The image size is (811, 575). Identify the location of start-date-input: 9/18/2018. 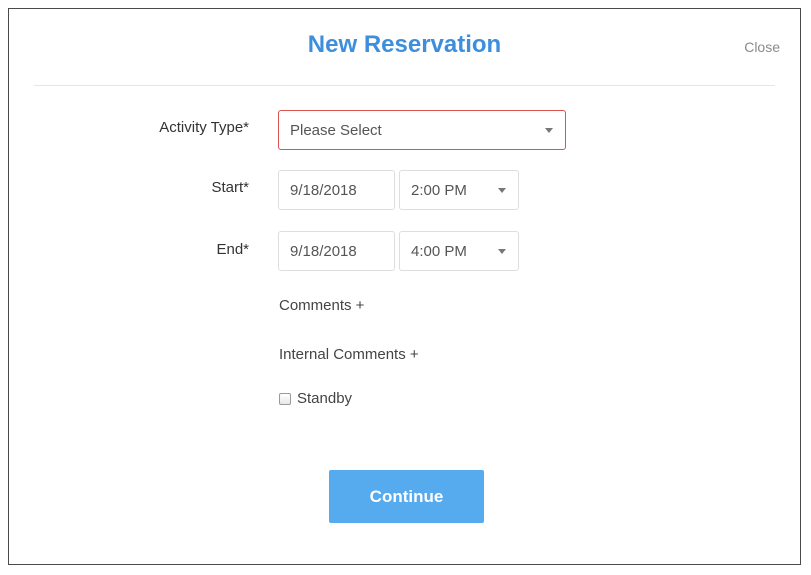
(336, 190).